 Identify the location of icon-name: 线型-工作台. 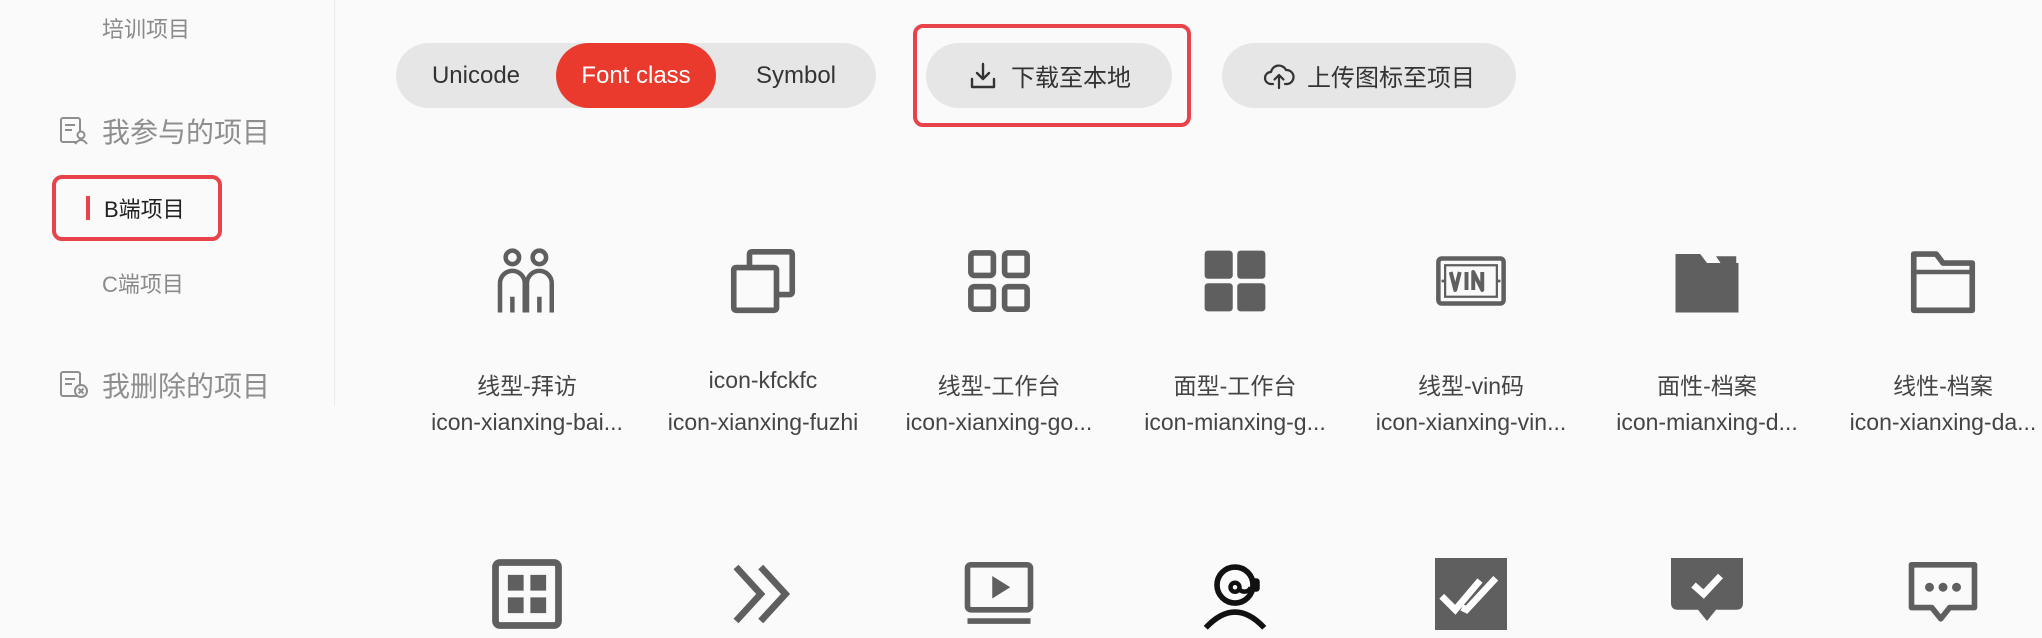
(999, 386).